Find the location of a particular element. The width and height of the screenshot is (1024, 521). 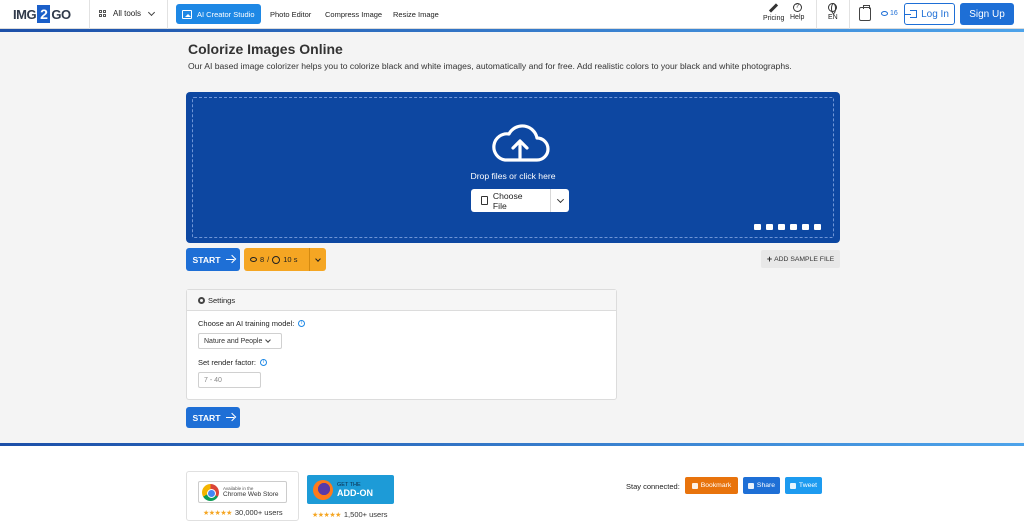

ai-creator-studio-button: AI Creator Studio is located at coordinates (218, 14).